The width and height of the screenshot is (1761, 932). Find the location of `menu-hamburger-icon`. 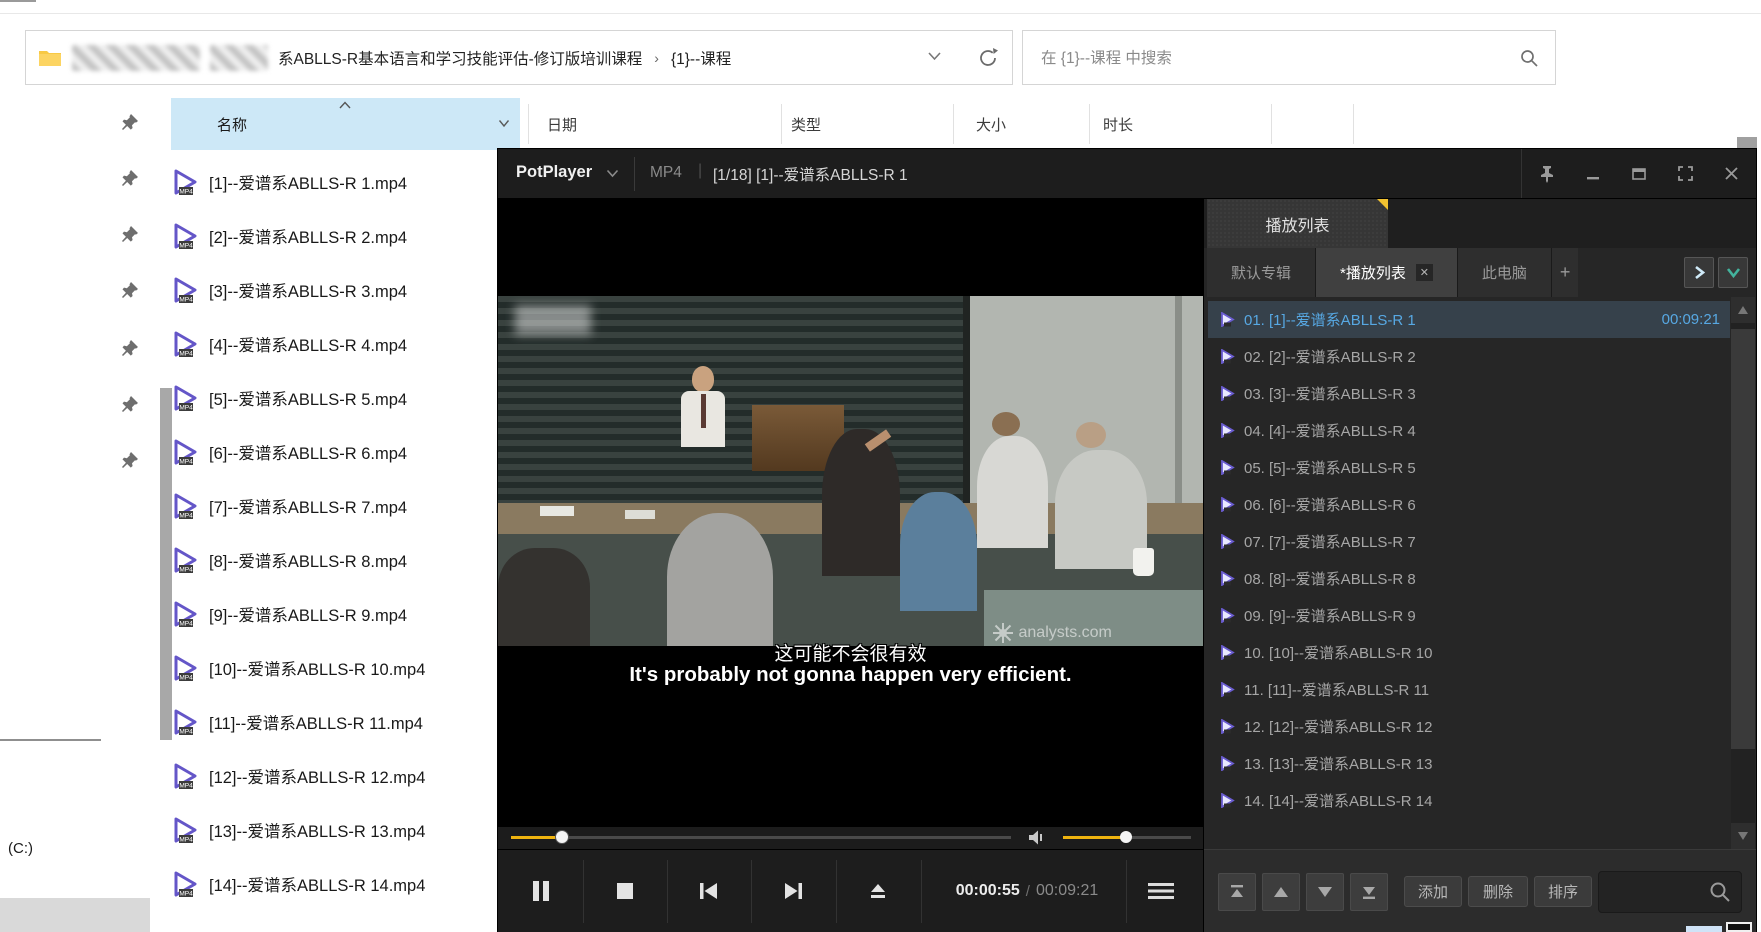

menu-hamburger-icon is located at coordinates (1161, 891).